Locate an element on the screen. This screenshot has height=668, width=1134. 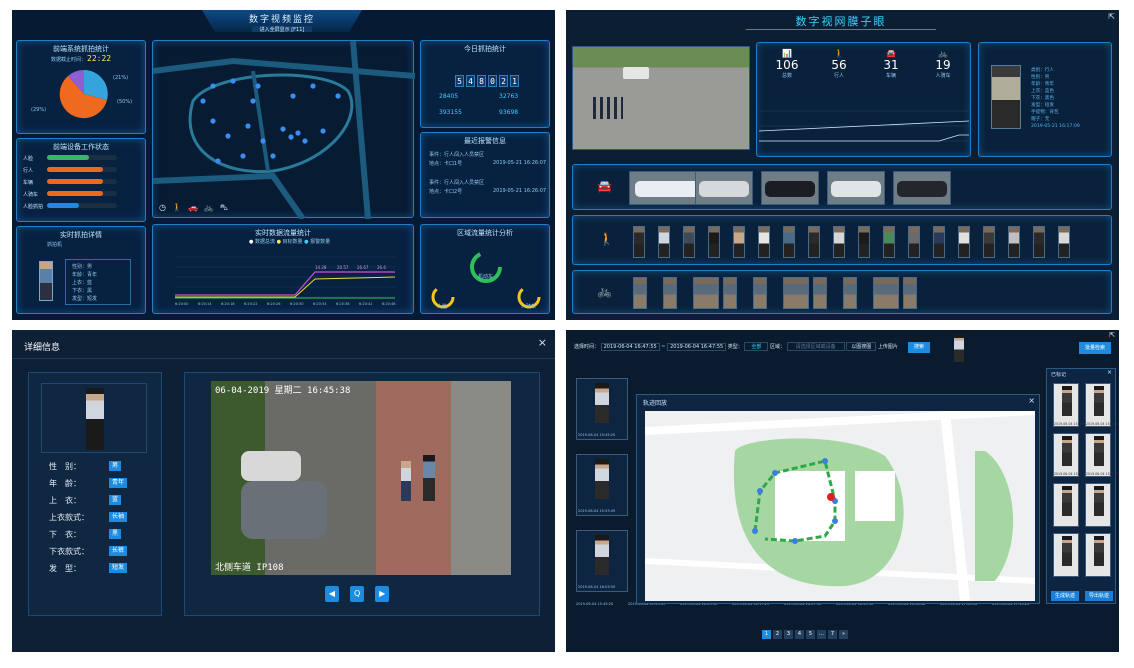
marked-thumbnail: 2019-06-04 15:48:40 is located at coordinates (1102, 405).